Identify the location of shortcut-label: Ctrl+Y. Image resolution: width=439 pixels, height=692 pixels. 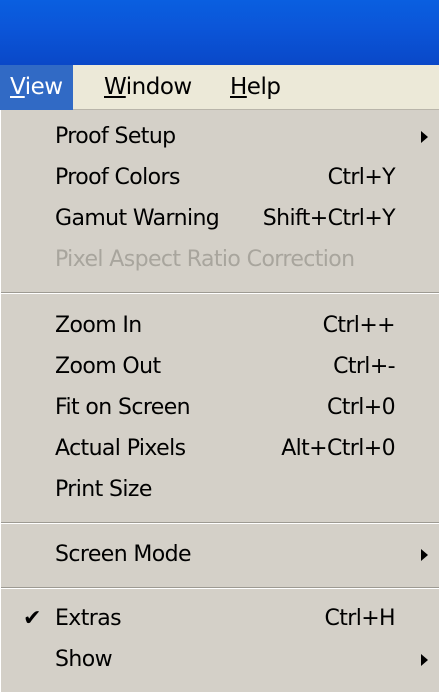
(361, 177).